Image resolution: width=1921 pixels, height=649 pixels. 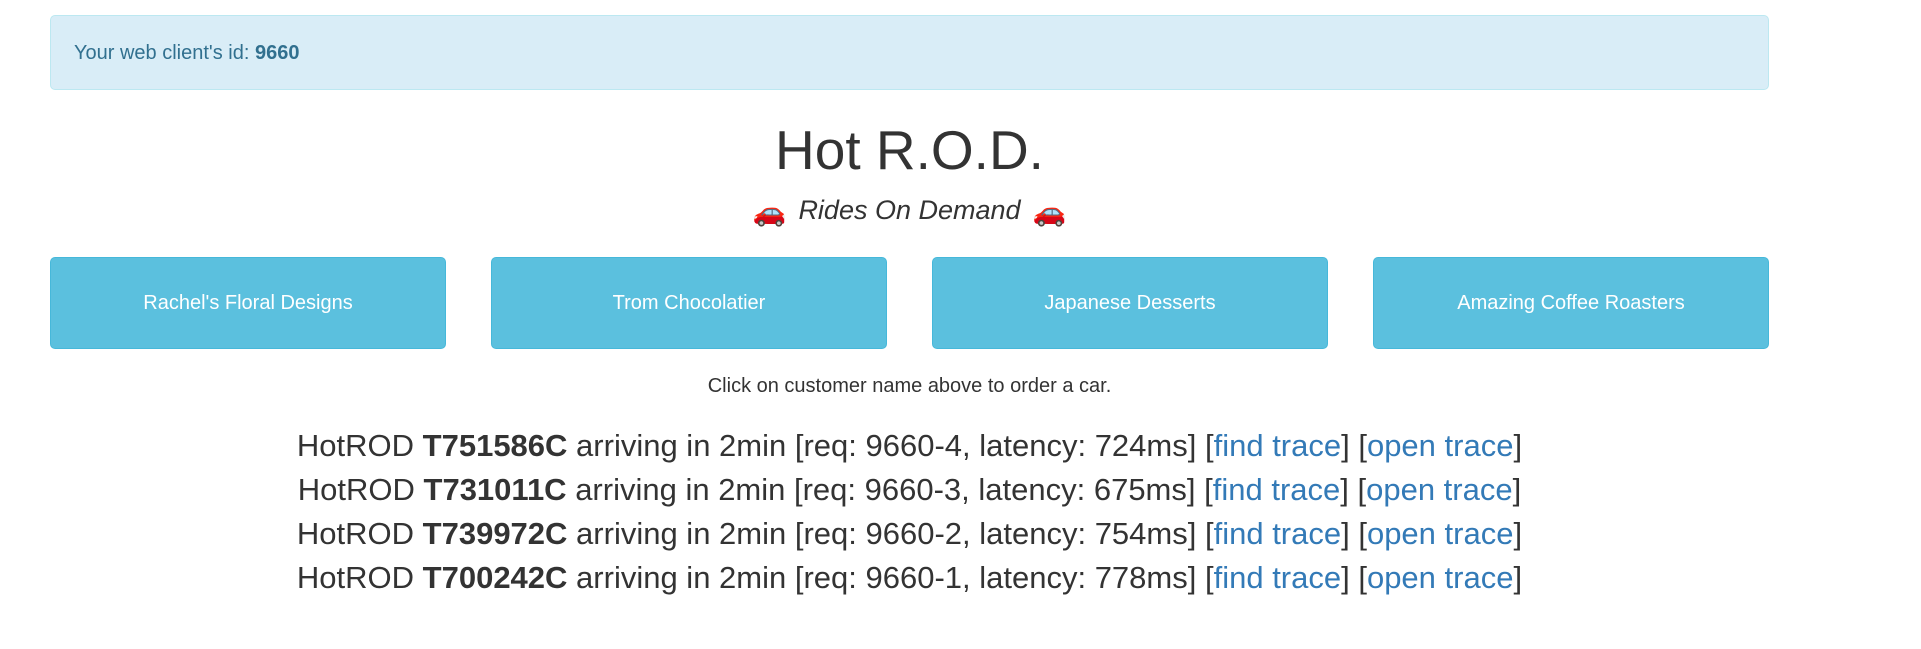 I want to click on customer-button-rachels-floral-designs: Rachel's Floral Designs, so click(x=248, y=303).